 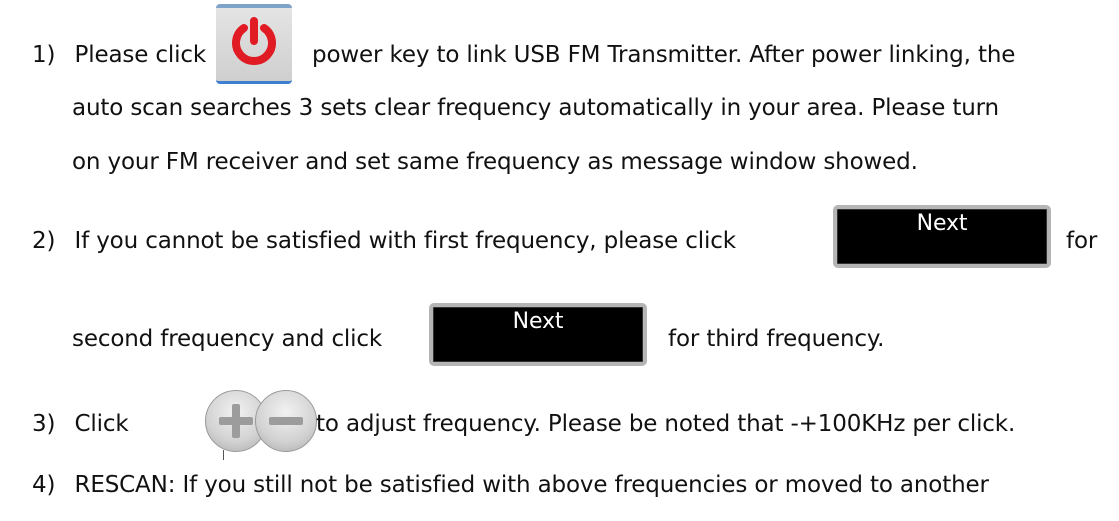 I want to click on power-button, so click(x=254, y=44).